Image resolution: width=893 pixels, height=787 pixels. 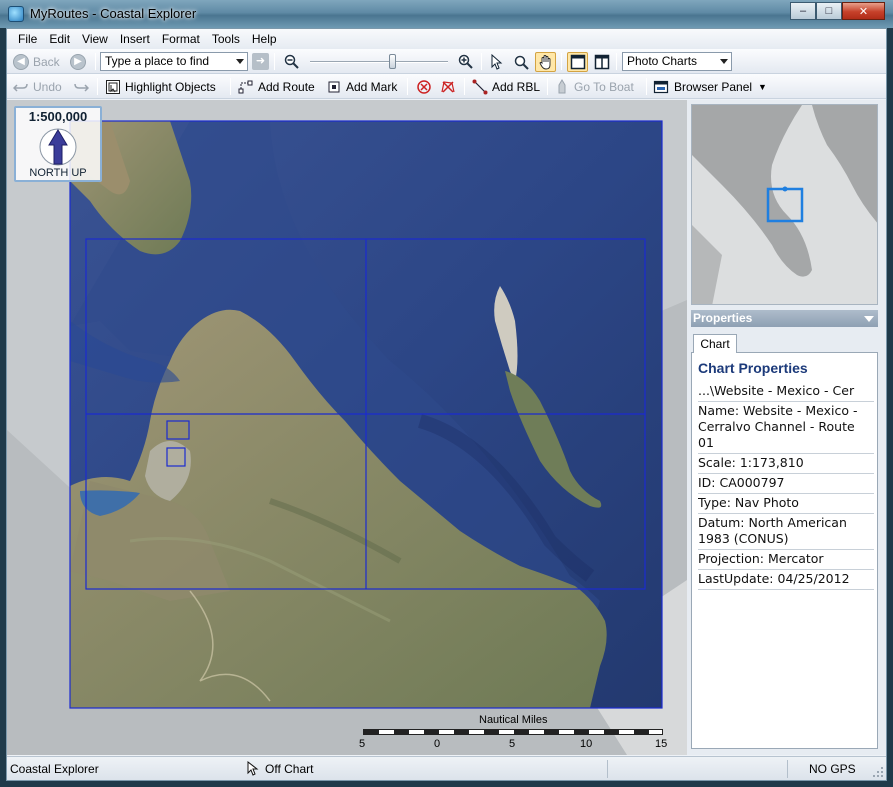 What do you see at coordinates (803, 11) in the screenshot?
I see `minimize-button: –` at bounding box center [803, 11].